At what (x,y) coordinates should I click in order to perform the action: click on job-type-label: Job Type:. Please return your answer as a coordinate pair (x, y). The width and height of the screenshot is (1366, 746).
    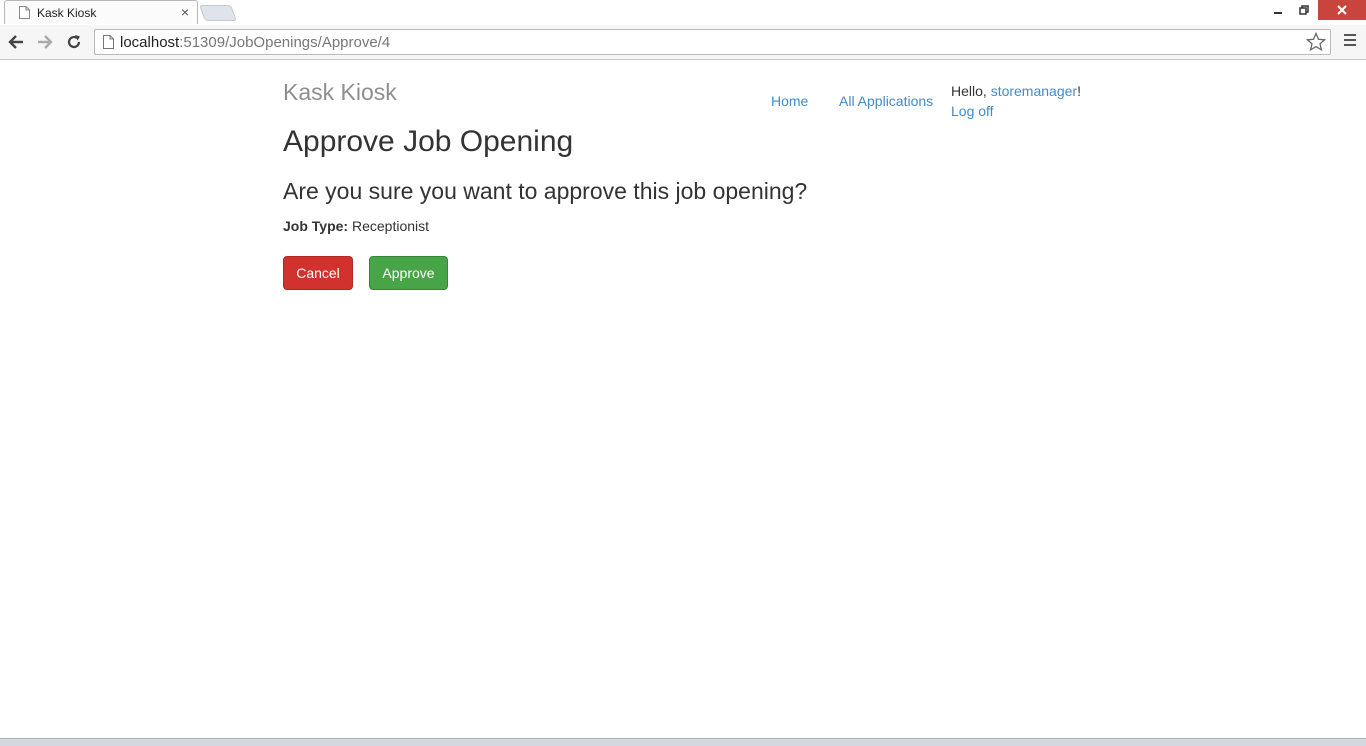
    Looking at the image, I should click on (316, 226).